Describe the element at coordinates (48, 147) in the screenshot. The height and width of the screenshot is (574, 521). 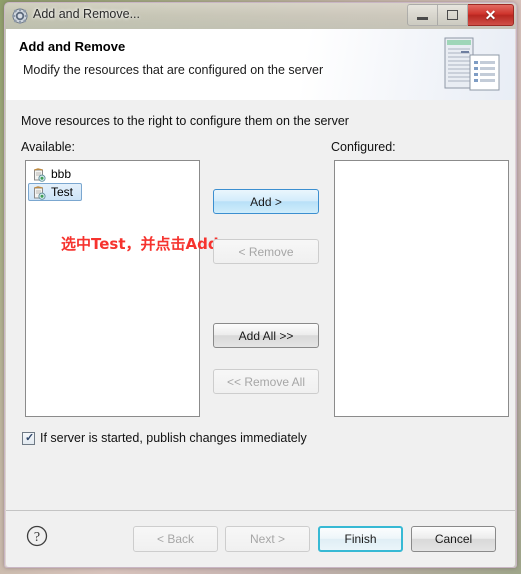
I see `available-label: Available:` at that location.